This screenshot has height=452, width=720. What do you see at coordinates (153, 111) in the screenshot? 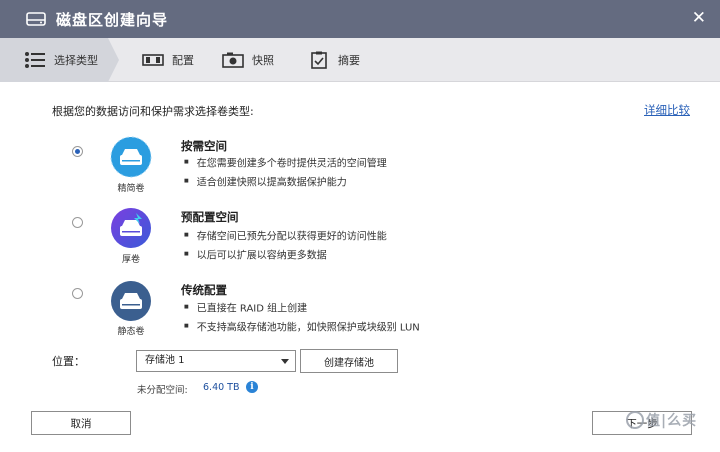
I see `selection-prompt: 根据您的数据访问和保护需求选择卷类型:` at bounding box center [153, 111].